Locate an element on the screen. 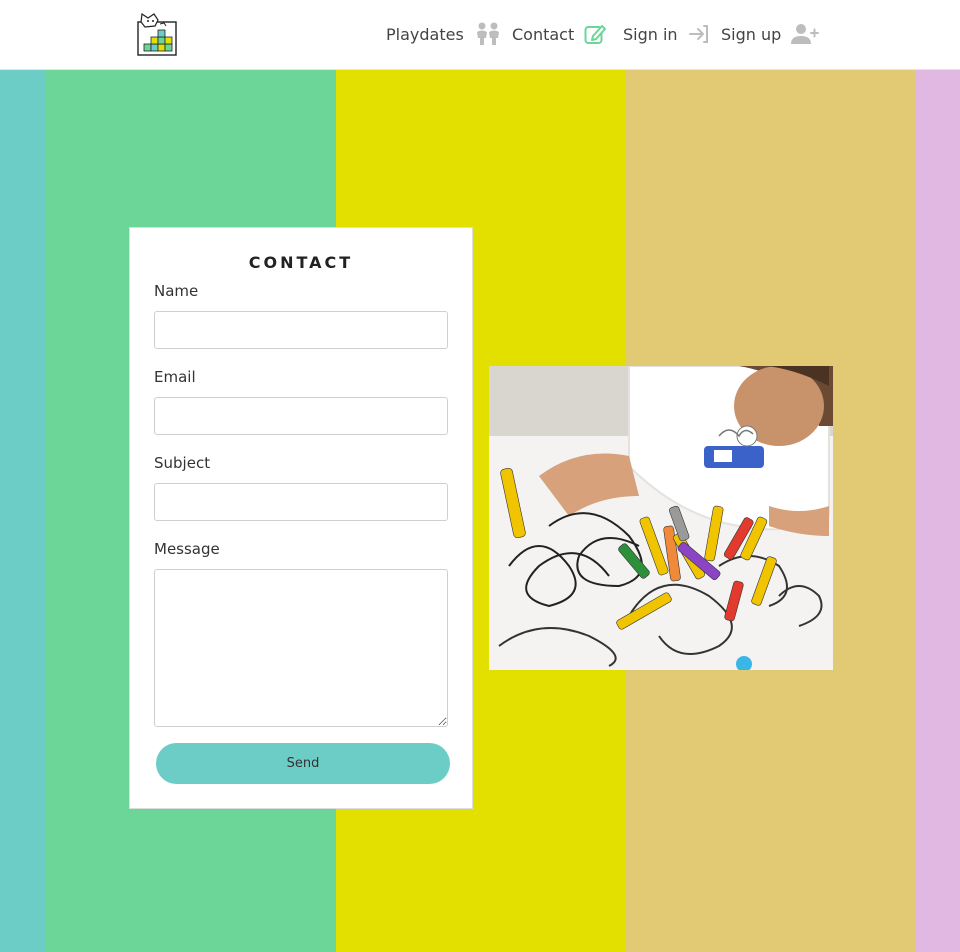  top-navigation-bar: Playdates Contact Sign in Sign up is located at coordinates (480, 35).